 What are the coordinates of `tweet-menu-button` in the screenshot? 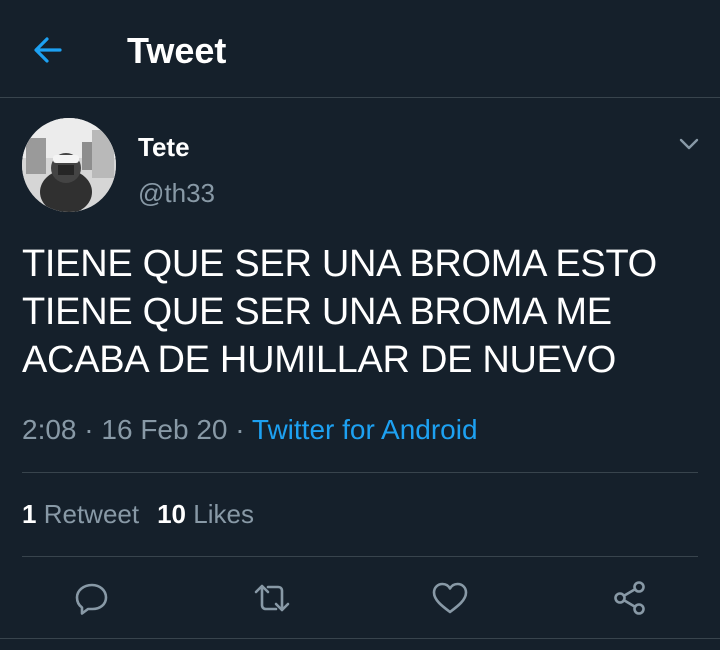 It's located at (689, 144).